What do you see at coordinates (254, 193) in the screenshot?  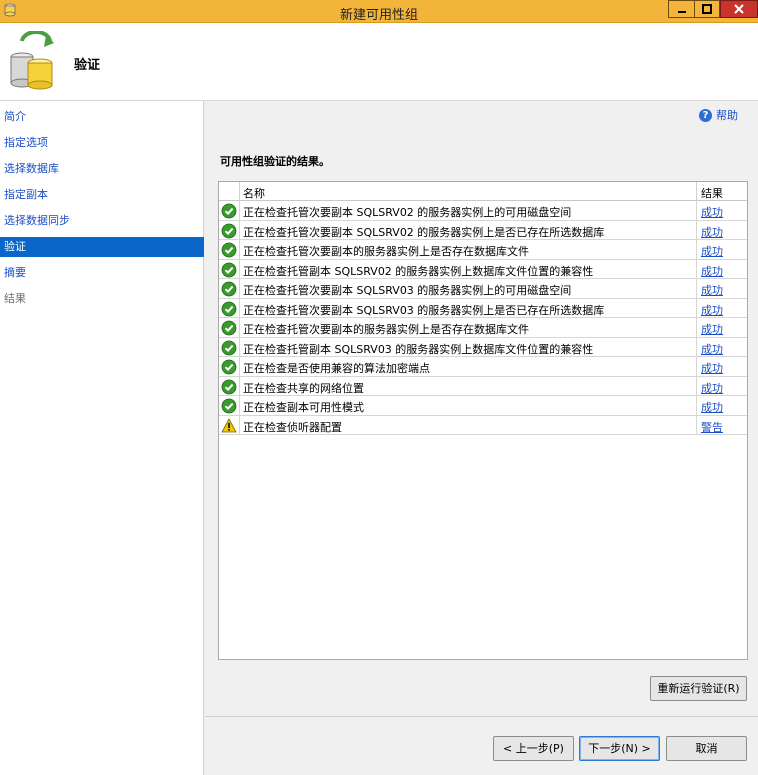 I see `column-header-name: 名称` at bounding box center [254, 193].